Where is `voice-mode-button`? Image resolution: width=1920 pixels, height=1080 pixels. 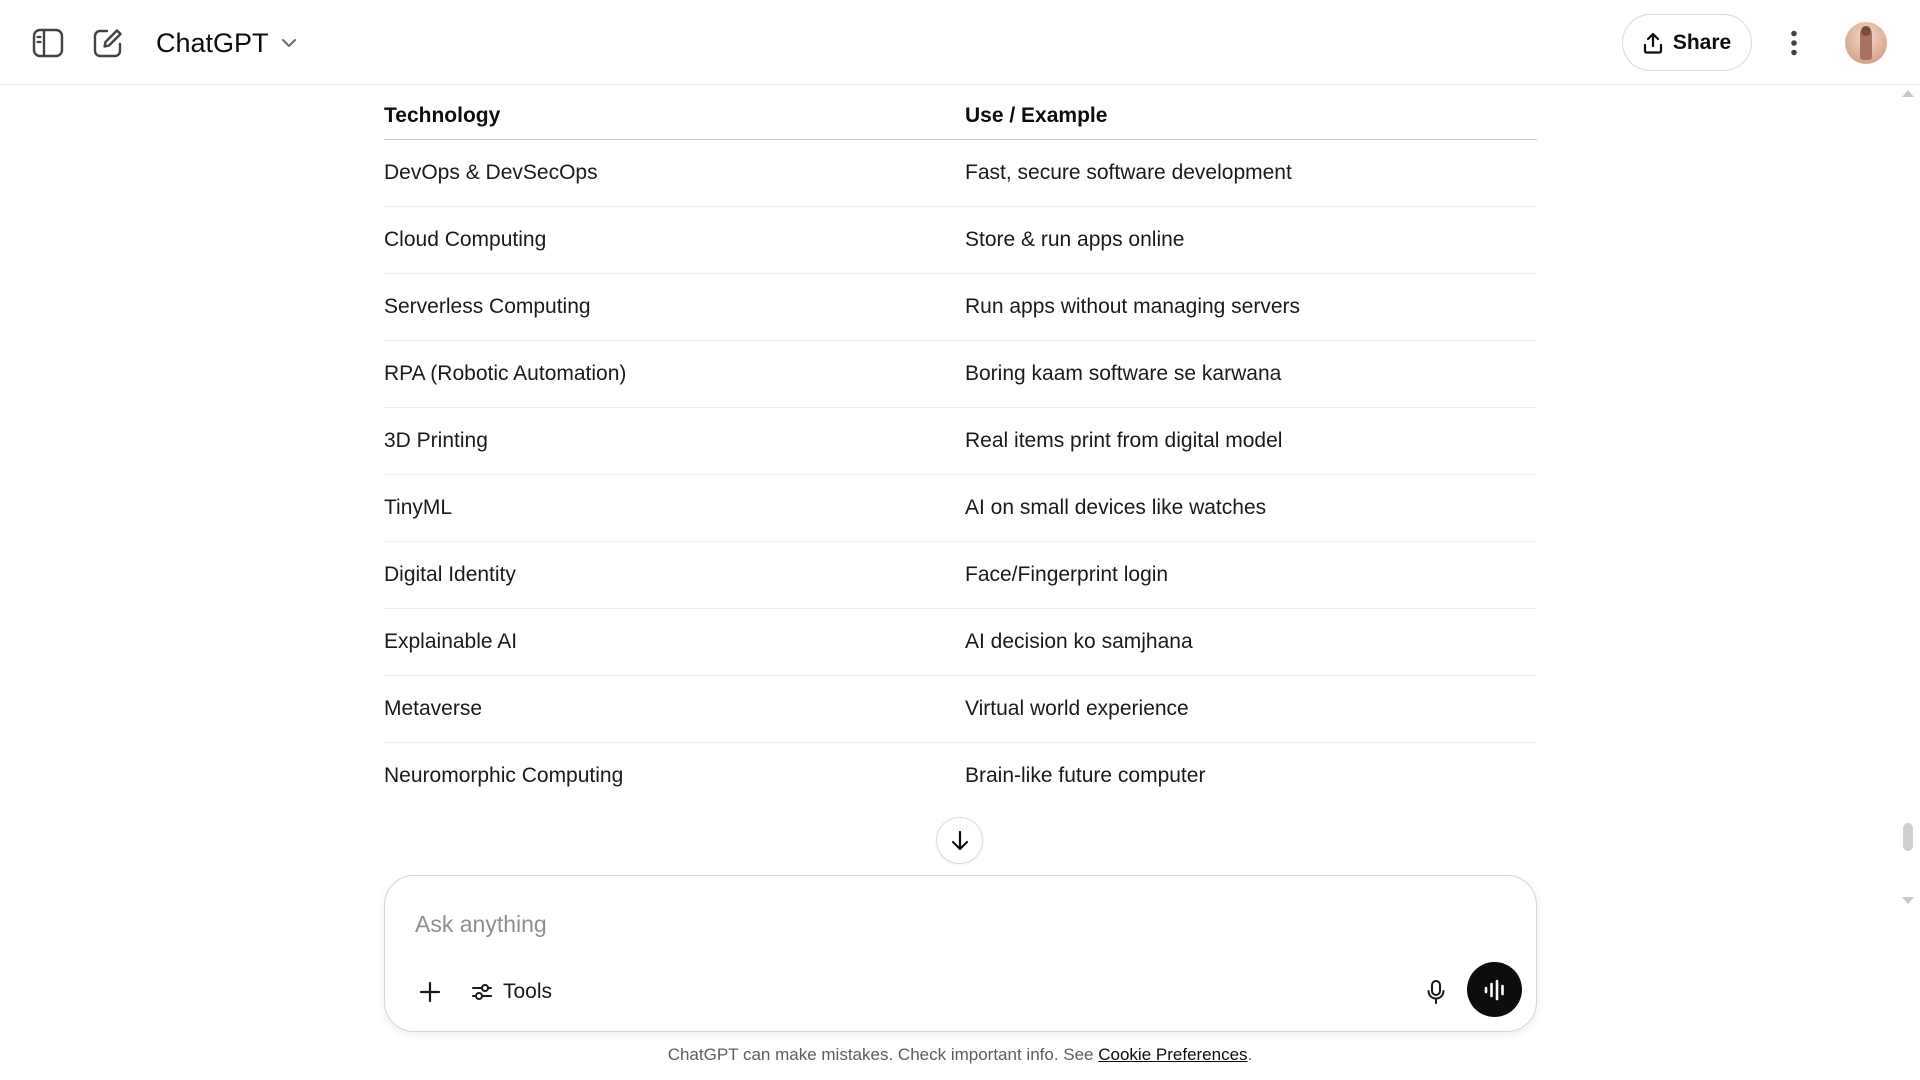
voice-mode-button is located at coordinates (1494, 989).